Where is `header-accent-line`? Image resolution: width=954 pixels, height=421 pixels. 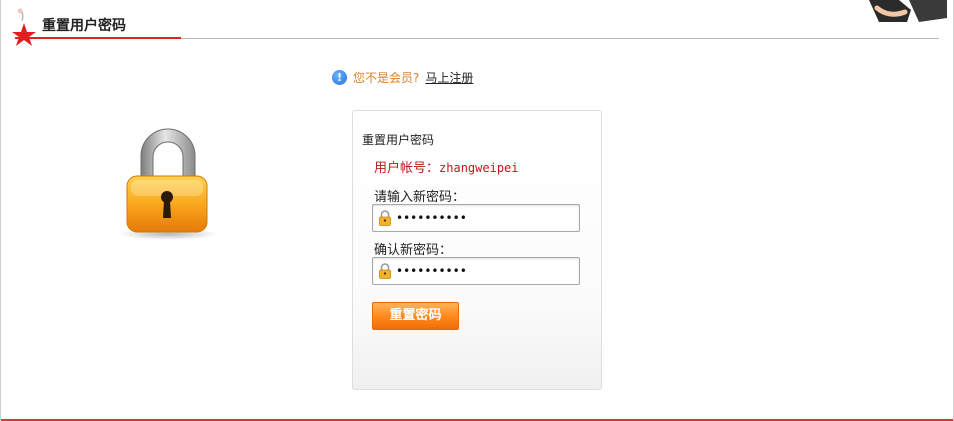 header-accent-line is located at coordinates (98, 38).